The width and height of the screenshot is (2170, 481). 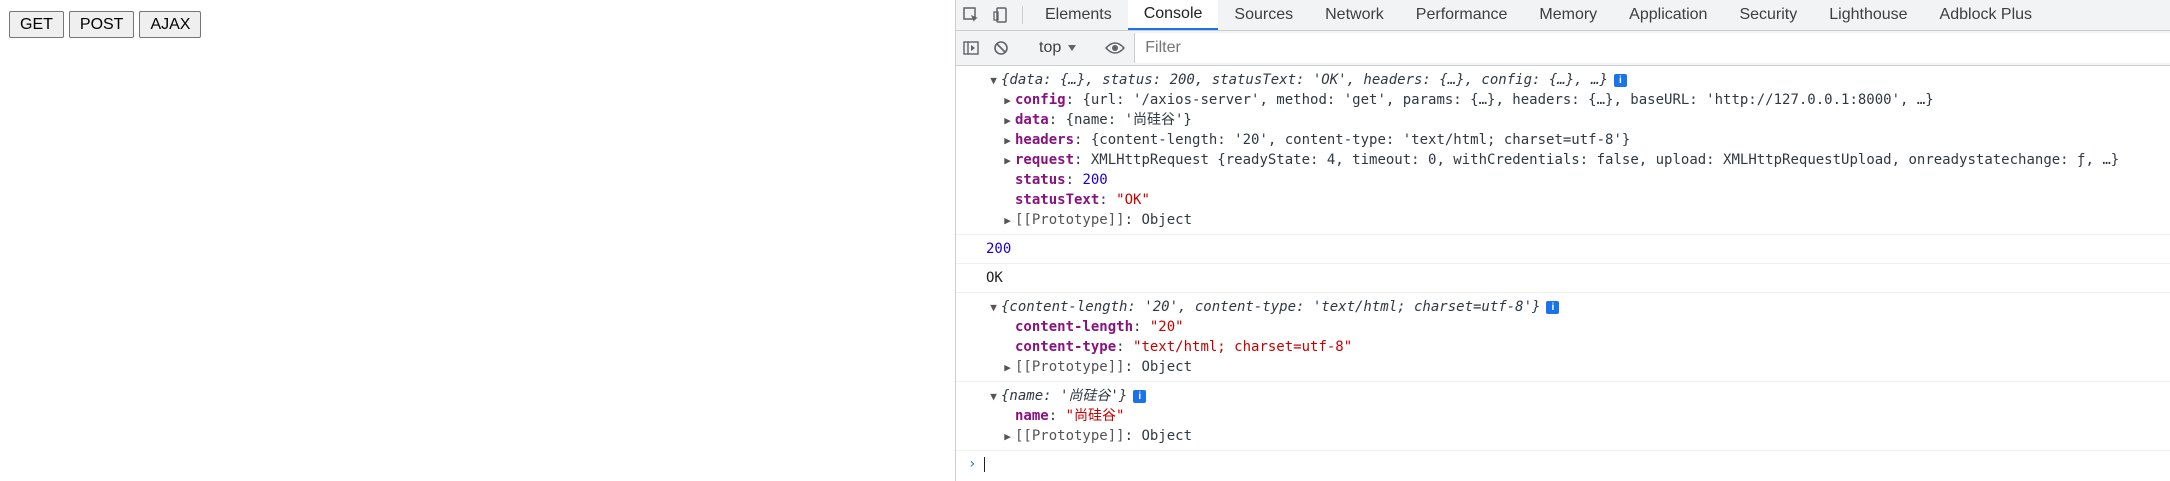 I want to click on page-button-group: GET POST AJAX, so click(x=105, y=24).